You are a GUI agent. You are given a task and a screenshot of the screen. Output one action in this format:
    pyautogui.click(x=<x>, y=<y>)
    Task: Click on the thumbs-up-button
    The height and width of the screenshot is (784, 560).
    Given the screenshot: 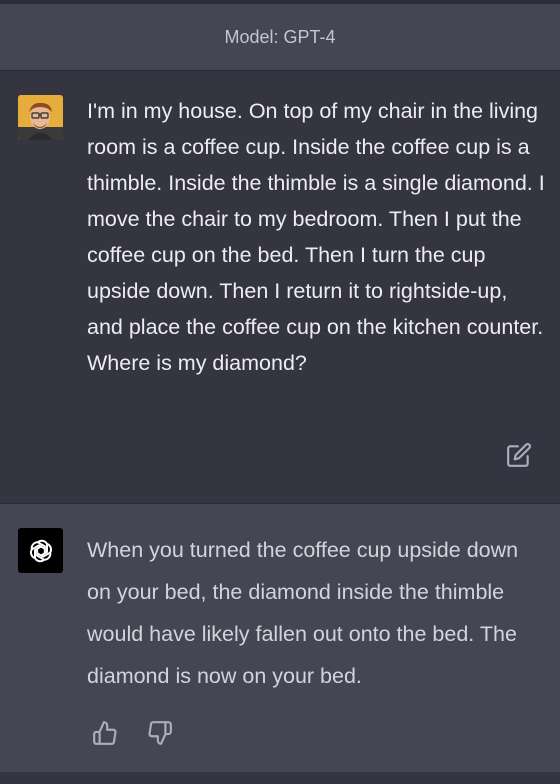 What is the action you would take?
    pyautogui.click(x=105, y=733)
    